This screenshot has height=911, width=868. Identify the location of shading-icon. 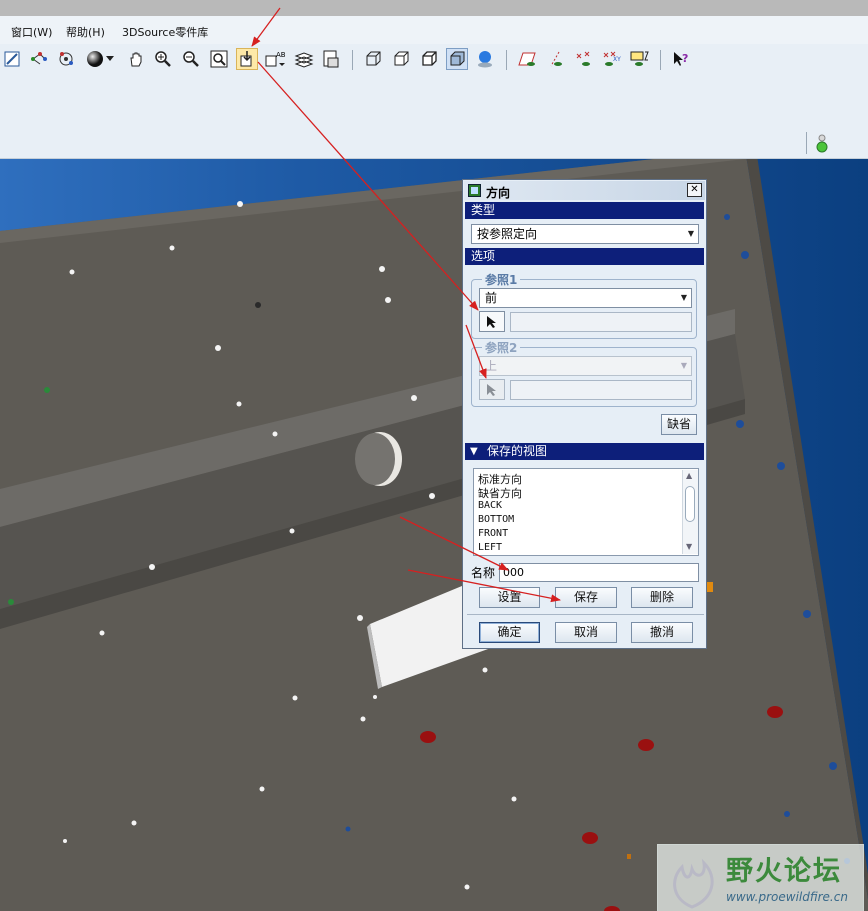
(95, 59).